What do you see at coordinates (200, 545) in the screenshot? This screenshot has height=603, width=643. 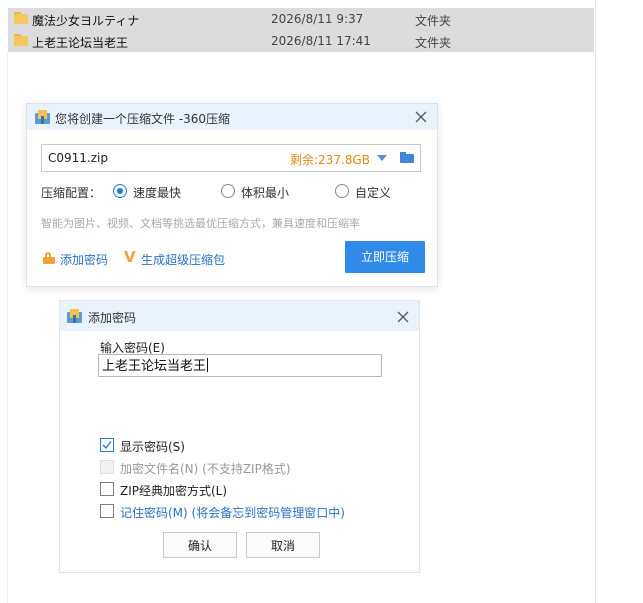 I see `confirm-button: 确认` at bounding box center [200, 545].